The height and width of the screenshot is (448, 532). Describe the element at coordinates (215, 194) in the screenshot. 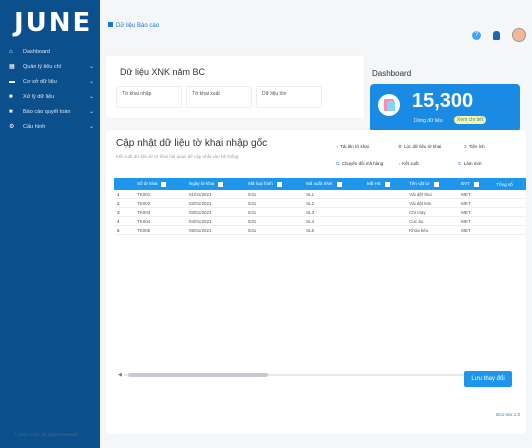

I see `table-cell: 01/01/2021` at that location.